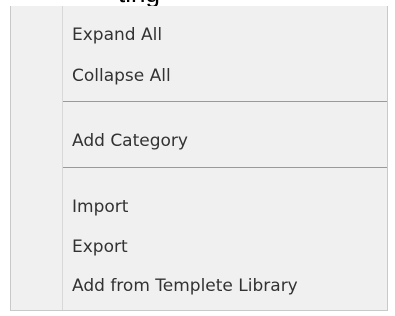 This screenshot has width=395, height=316. What do you see at coordinates (130, 141) in the screenshot?
I see `menu-item-add-category: Add Category` at bounding box center [130, 141].